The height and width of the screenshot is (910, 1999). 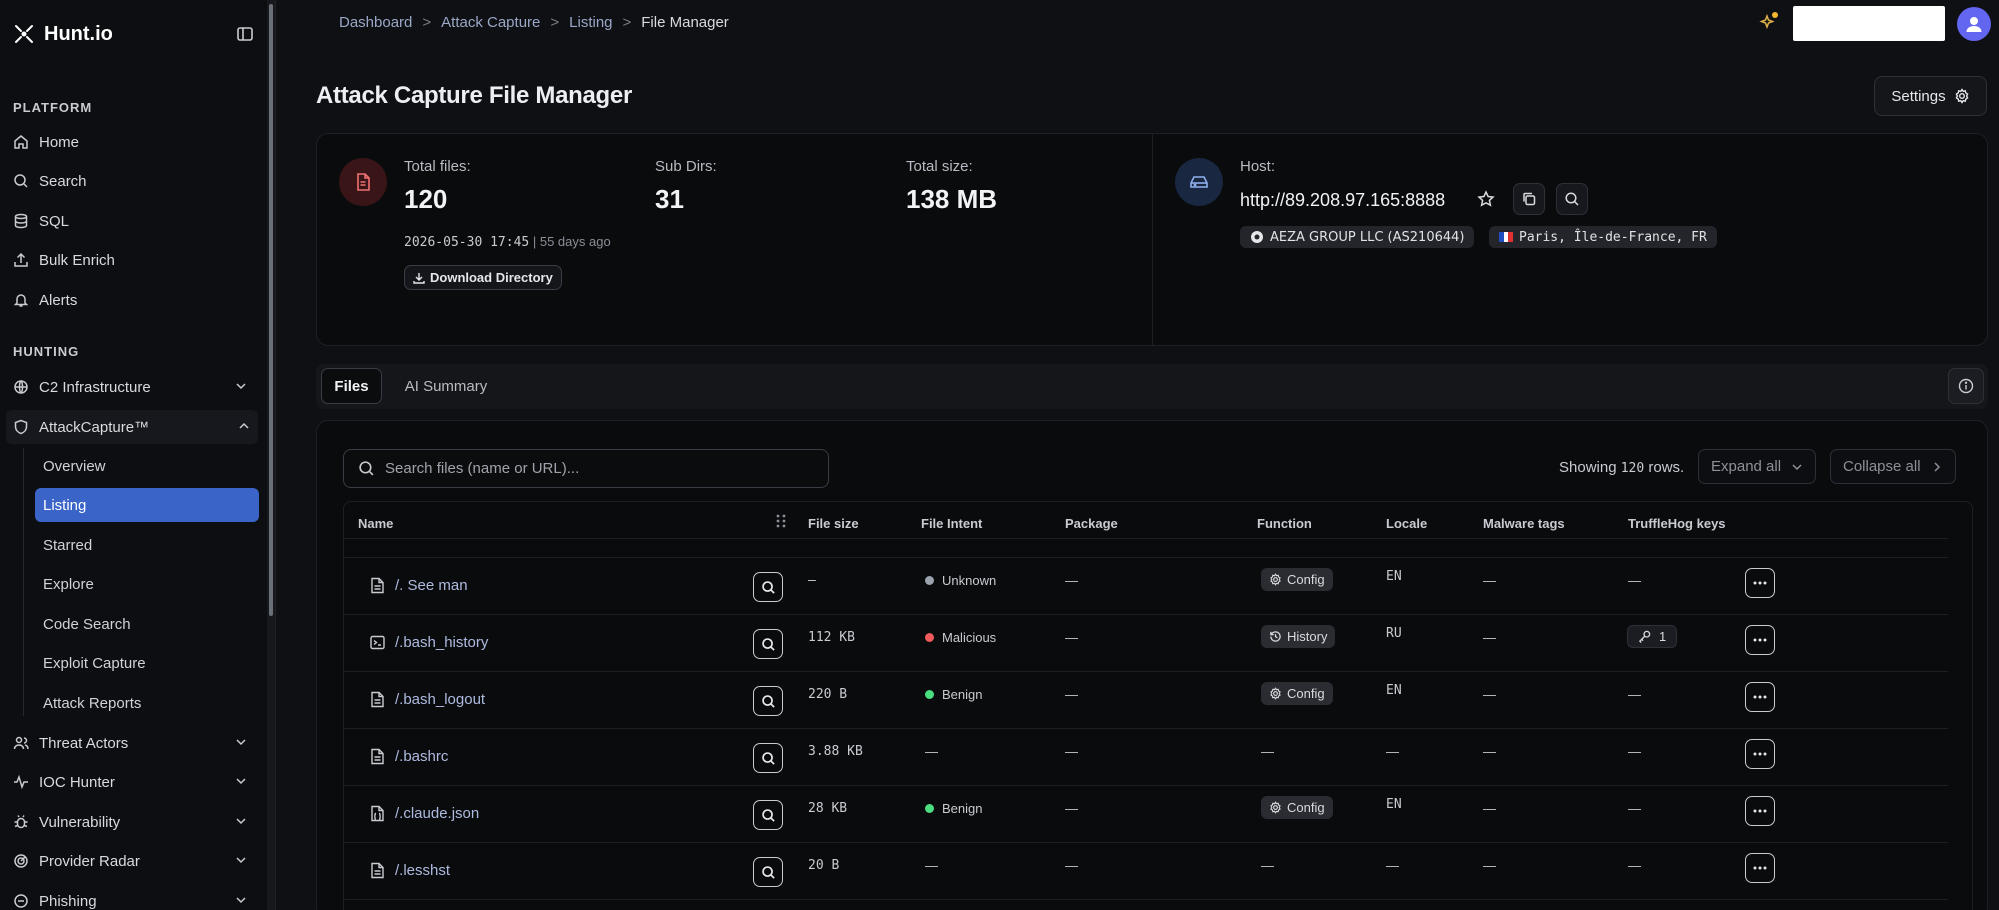 I want to click on file-search-box, so click(x=586, y=468).